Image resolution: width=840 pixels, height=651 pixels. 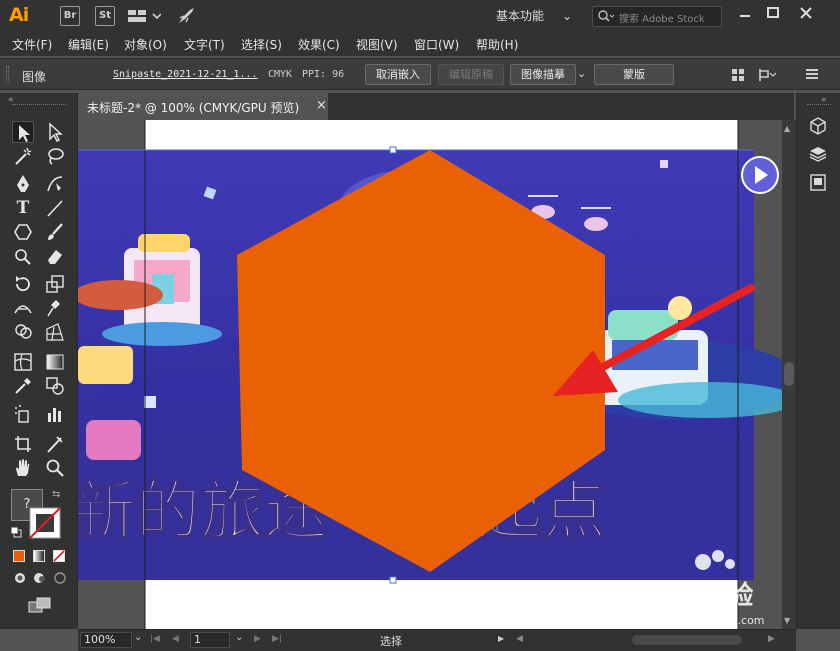 What do you see at coordinates (818, 126) in the screenshot?
I see `libraries-icon` at bounding box center [818, 126].